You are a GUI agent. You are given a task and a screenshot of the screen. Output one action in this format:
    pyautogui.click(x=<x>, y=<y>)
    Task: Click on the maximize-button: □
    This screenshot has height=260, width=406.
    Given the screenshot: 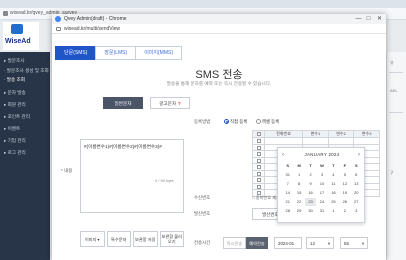 What is the action you would take?
    pyautogui.click(x=368, y=19)
    